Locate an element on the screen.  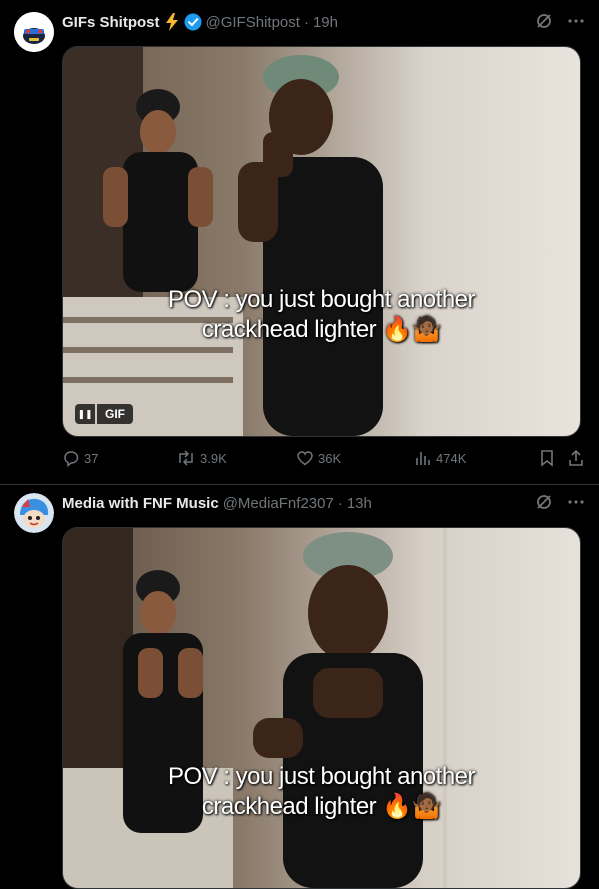
display-name: GIFs Shitpost is located at coordinates (111, 22).